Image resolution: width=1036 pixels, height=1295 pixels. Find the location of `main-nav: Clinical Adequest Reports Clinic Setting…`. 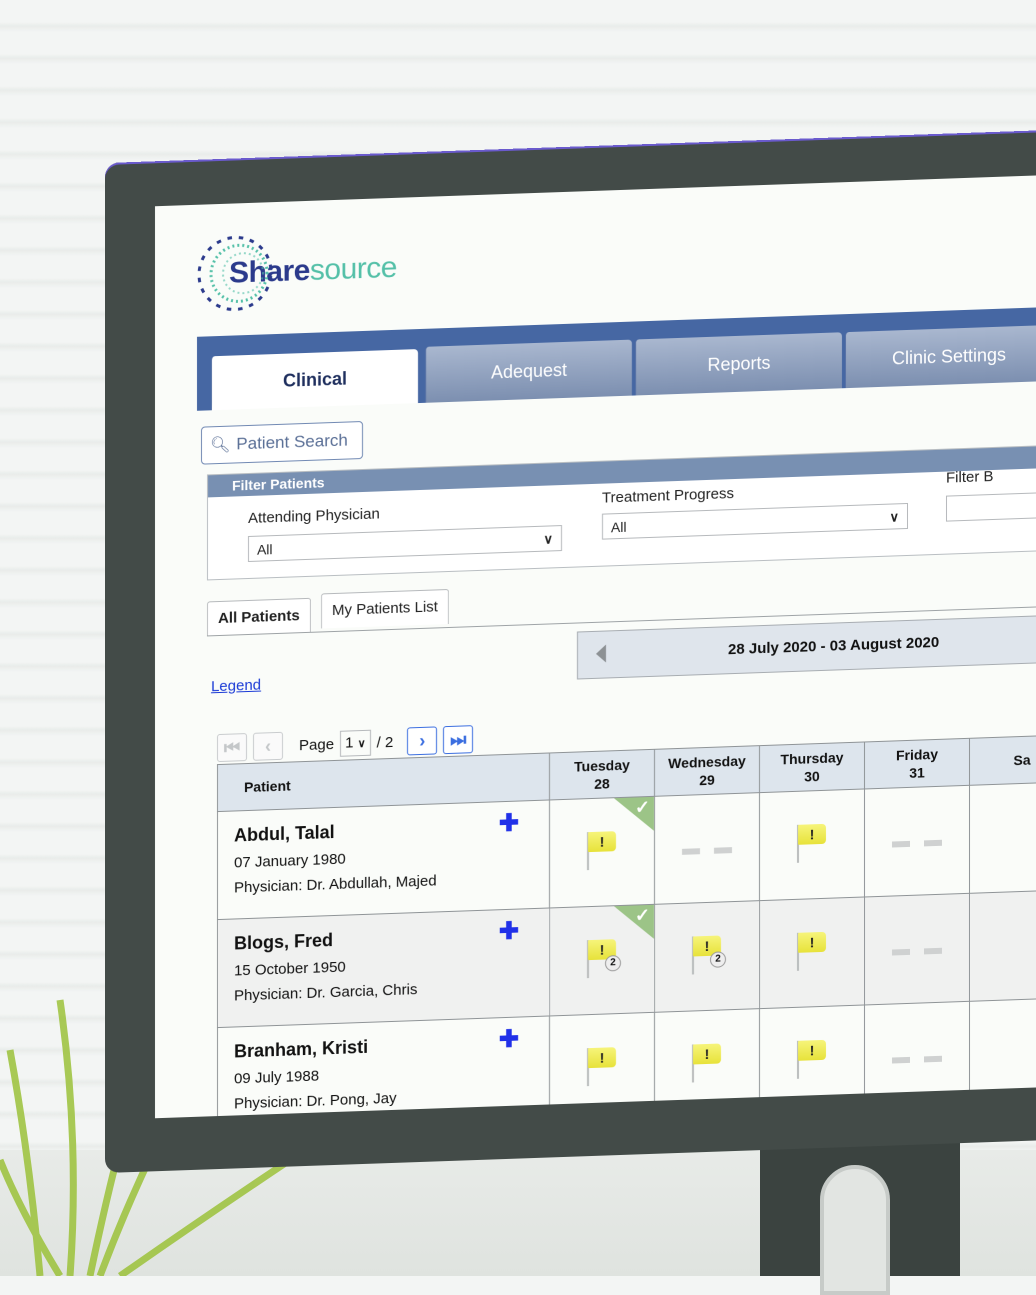

main-nav: Clinical Adequest Reports Clinic Setting… is located at coordinates (616, 356).